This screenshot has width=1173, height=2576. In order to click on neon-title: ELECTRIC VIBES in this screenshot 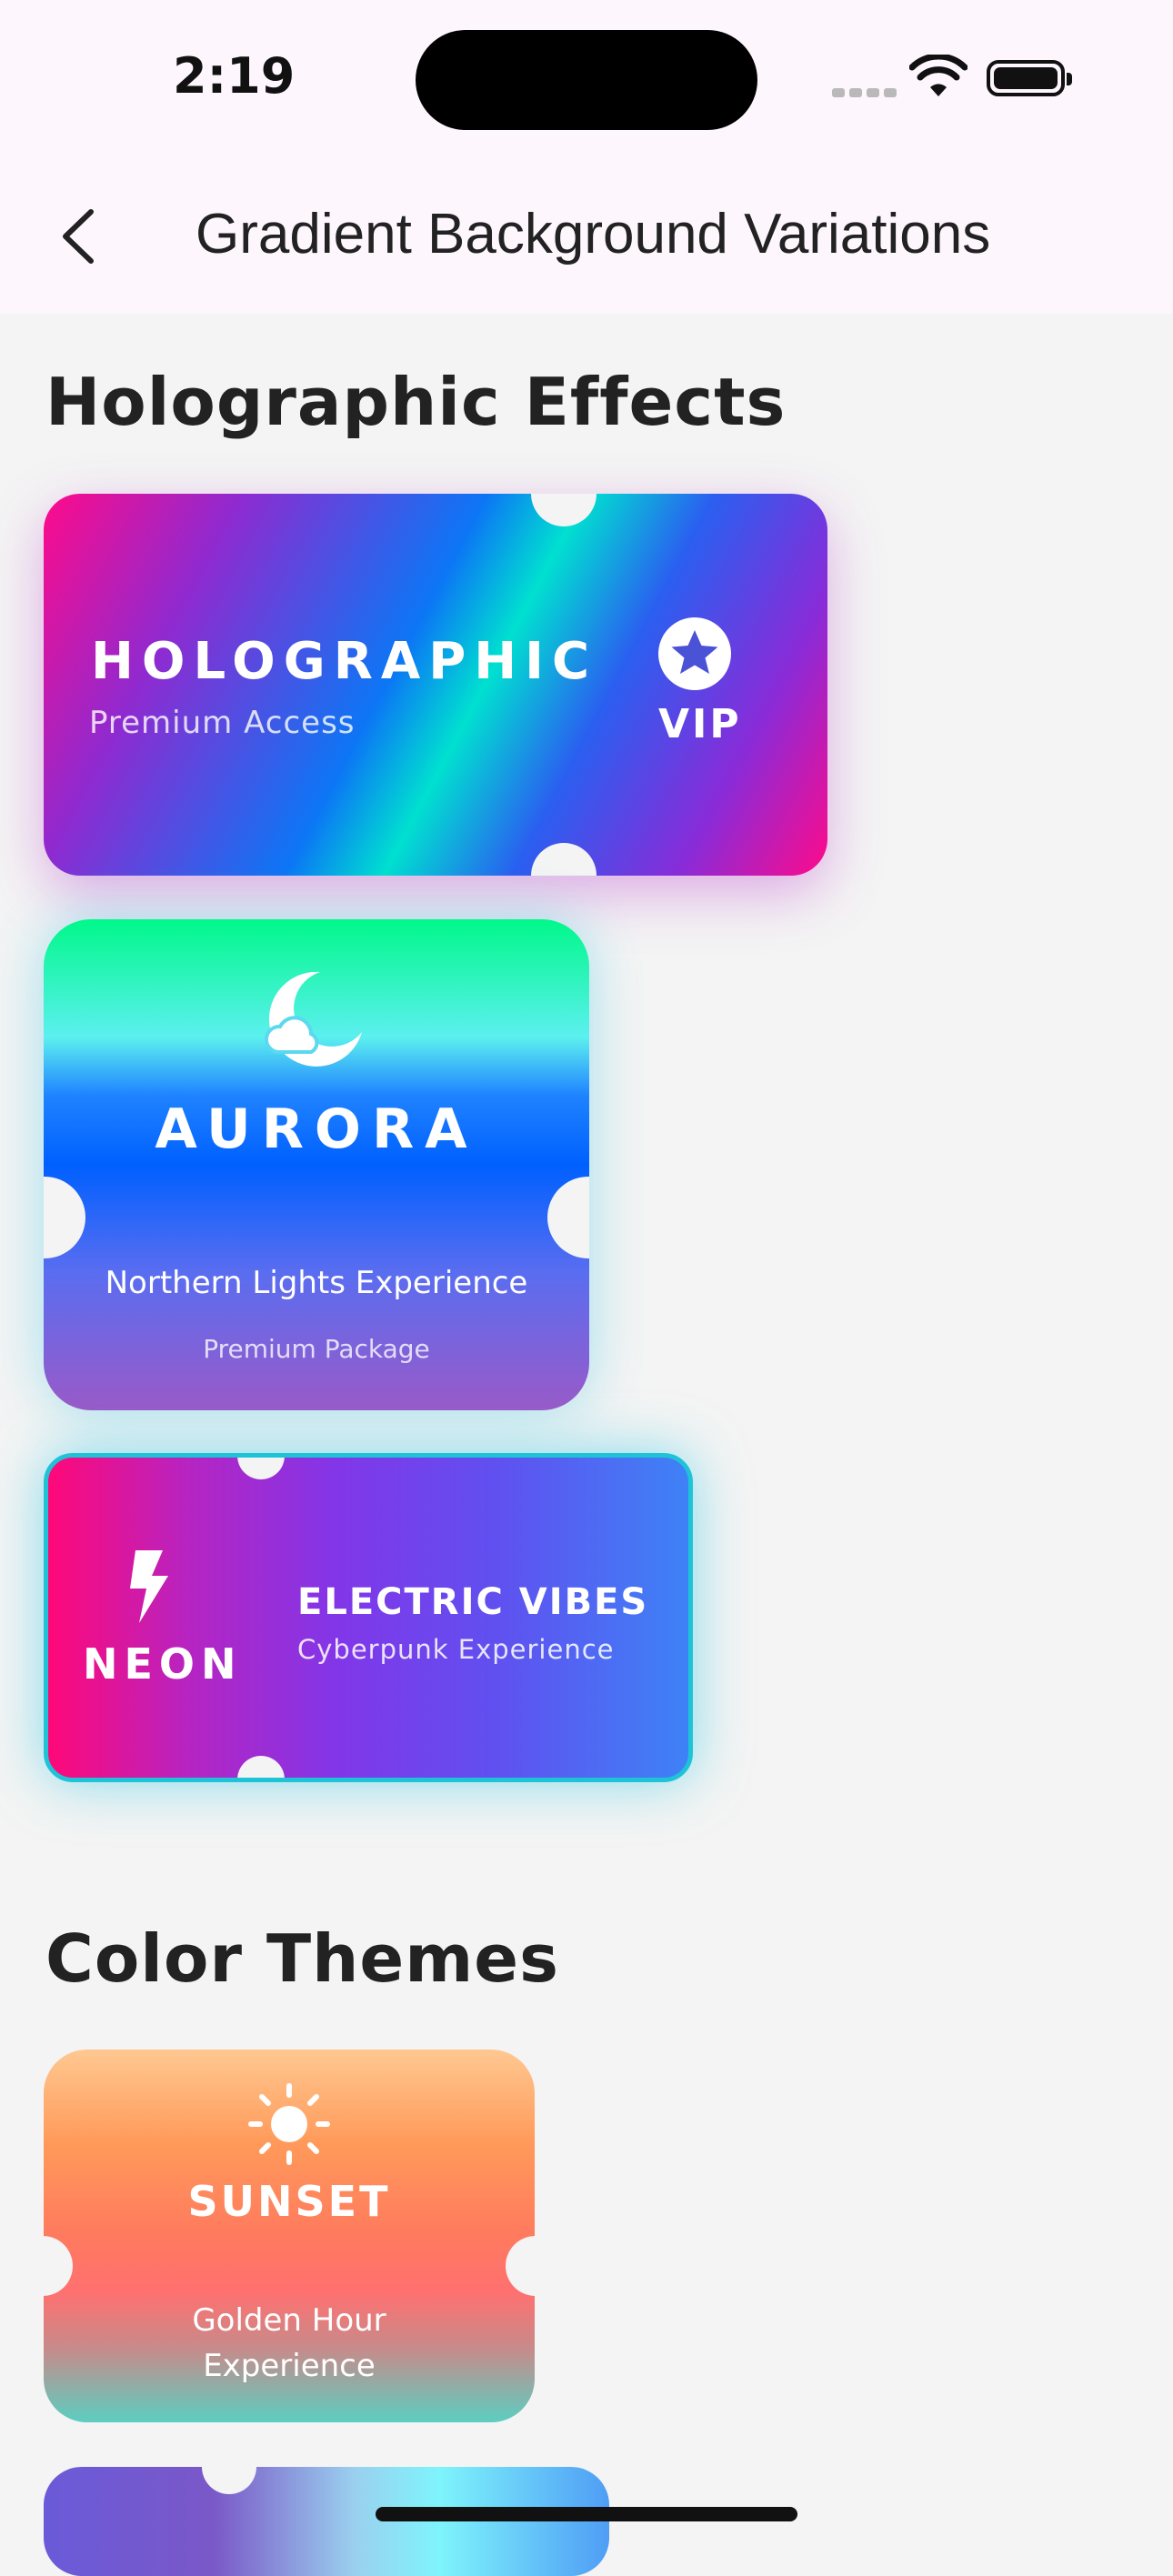, I will do `click(473, 1602)`.